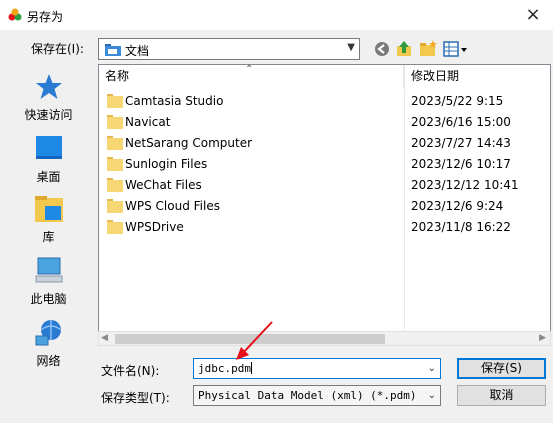 This screenshot has width=553, height=423. Describe the element at coordinates (325, 227) in the screenshot. I see `list-item: WPSDrive 2023/11/8 16:22` at that location.